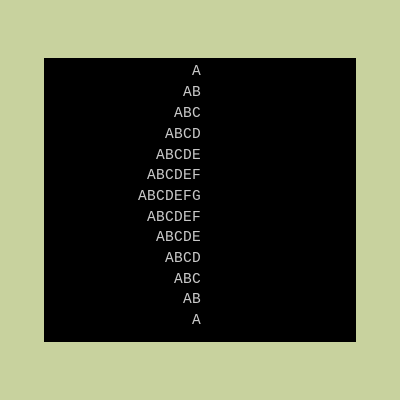 This screenshot has height=400, width=400. What do you see at coordinates (169, 197) in the screenshot?
I see `output-line: ABCDEFG` at bounding box center [169, 197].